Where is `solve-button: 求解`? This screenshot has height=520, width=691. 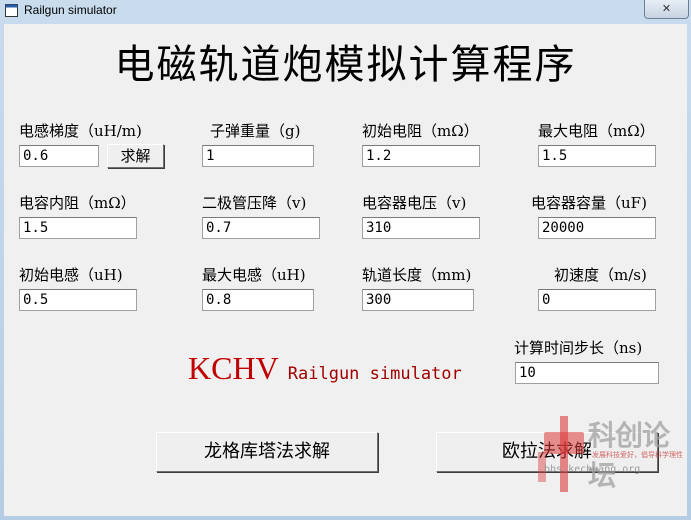
solve-button: 求解 is located at coordinates (135, 156).